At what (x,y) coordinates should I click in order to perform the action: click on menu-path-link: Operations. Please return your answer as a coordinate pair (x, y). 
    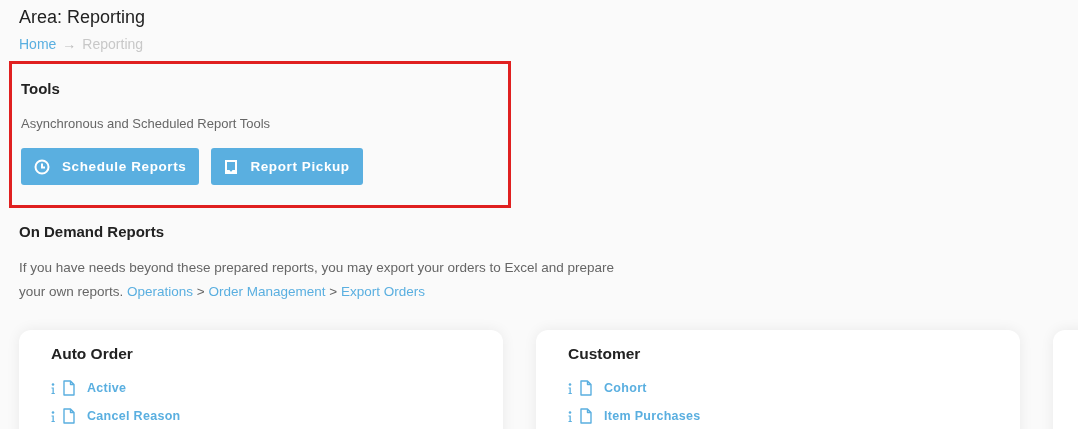
    Looking at the image, I should click on (160, 291).